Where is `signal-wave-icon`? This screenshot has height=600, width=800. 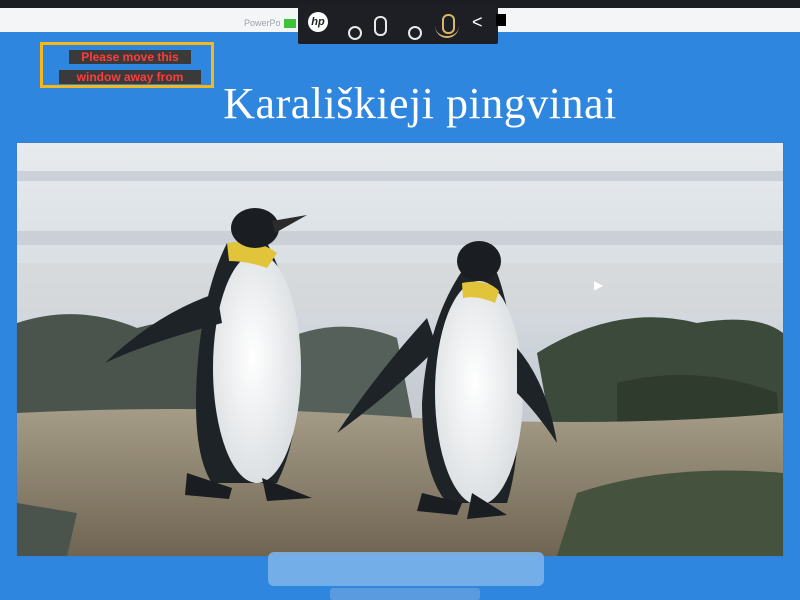
signal-wave-icon is located at coordinates (447, 32).